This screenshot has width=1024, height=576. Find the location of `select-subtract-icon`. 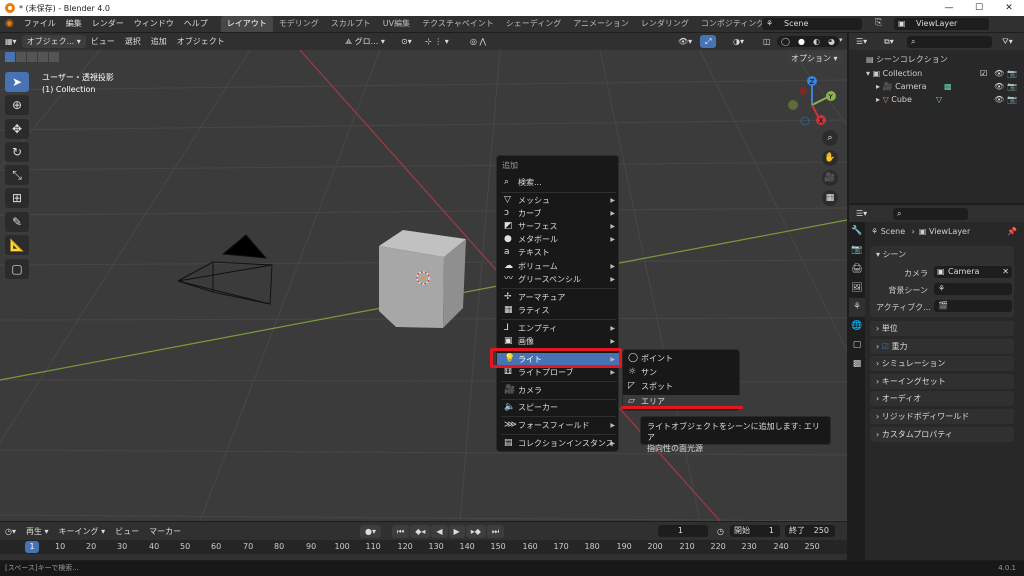

select-subtract-icon is located at coordinates (32, 57).